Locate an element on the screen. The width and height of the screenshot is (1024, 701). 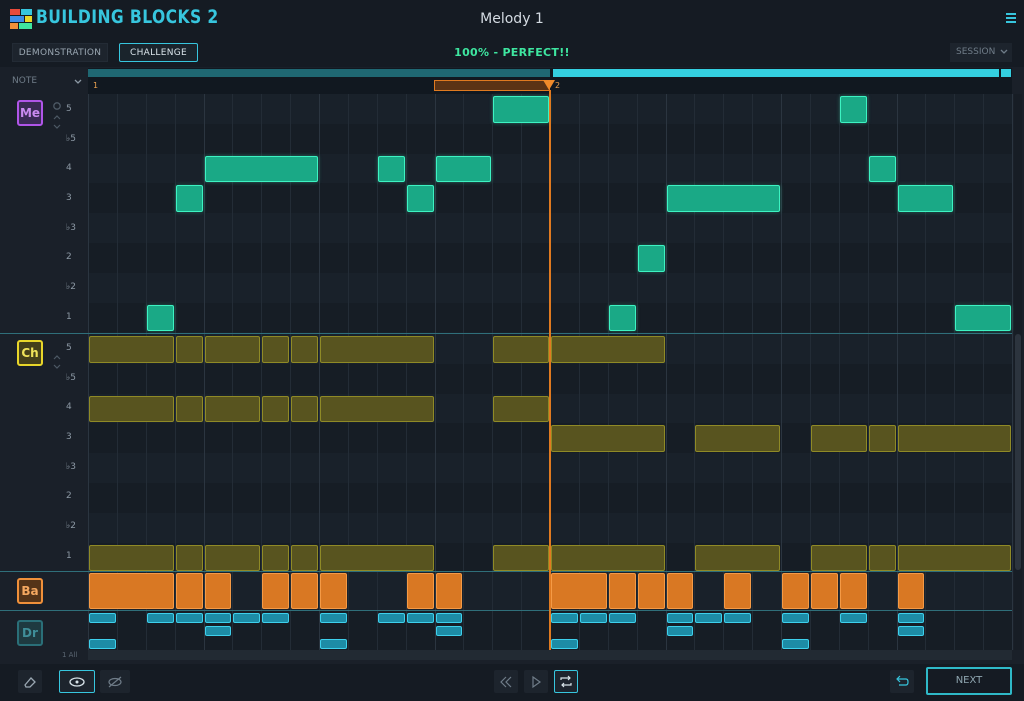
undo-button is located at coordinates (902, 681).